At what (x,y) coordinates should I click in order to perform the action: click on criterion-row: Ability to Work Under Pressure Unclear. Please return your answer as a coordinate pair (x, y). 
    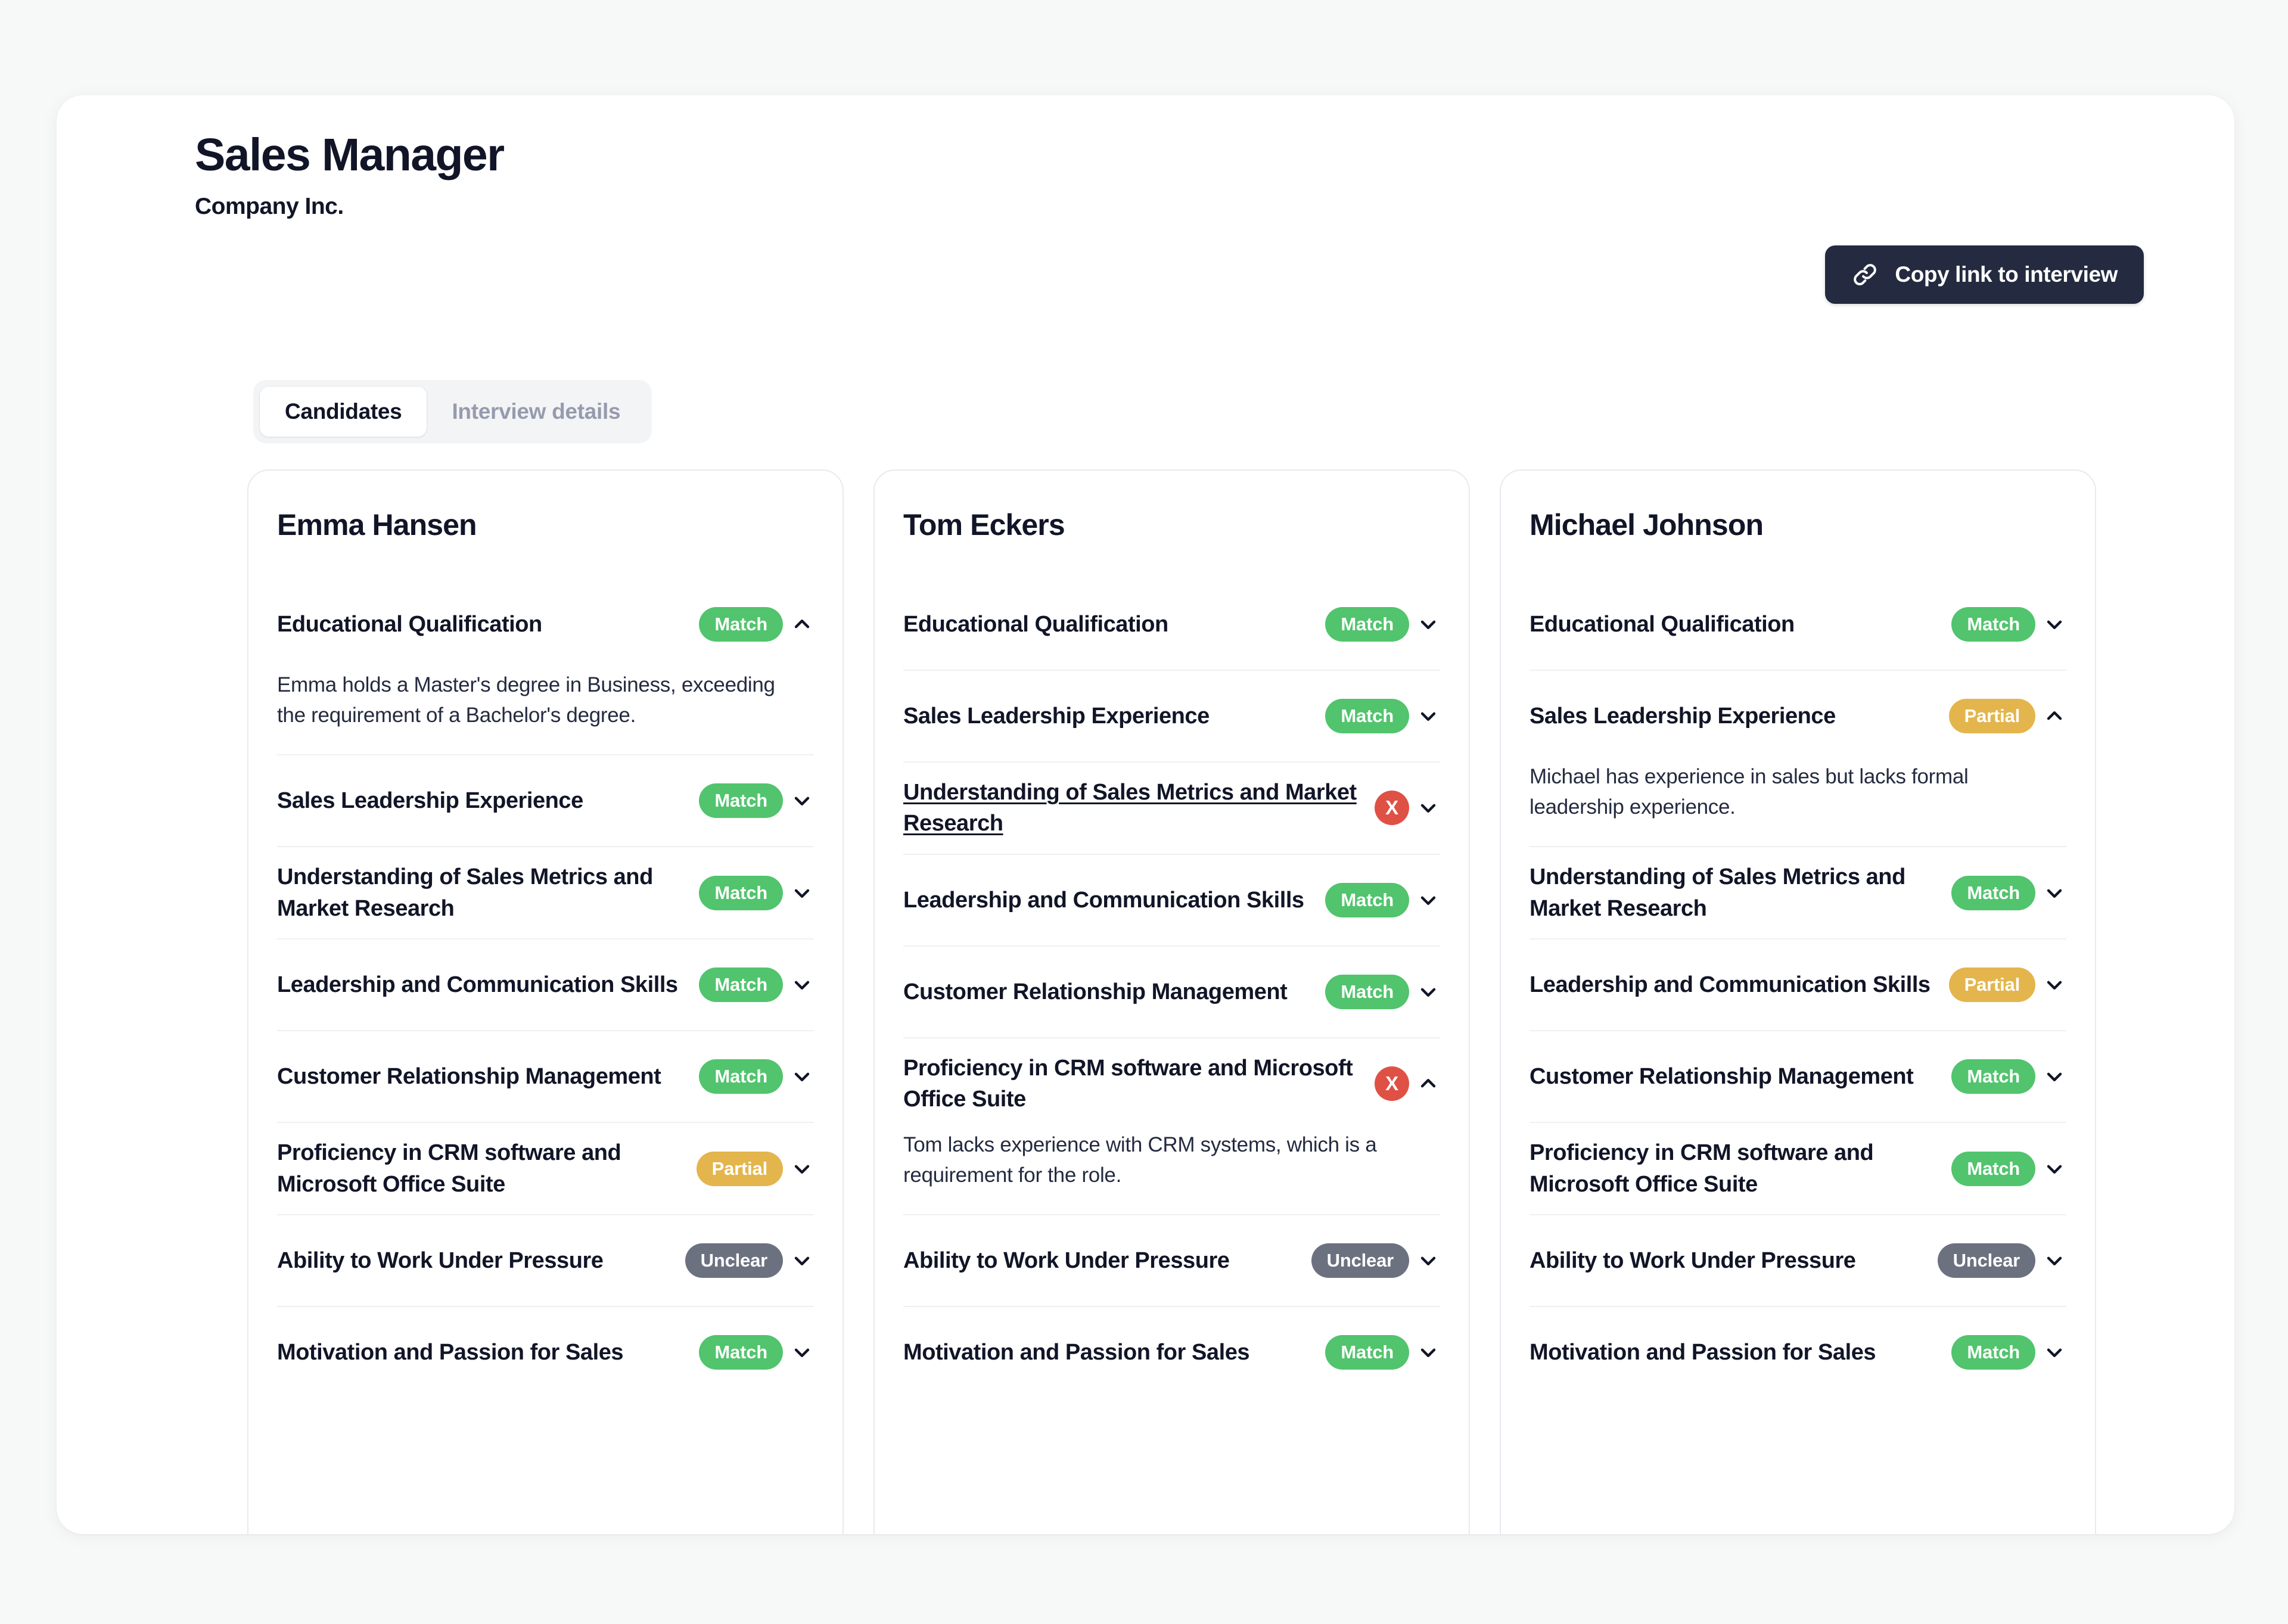
    Looking at the image, I should click on (1171, 1260).